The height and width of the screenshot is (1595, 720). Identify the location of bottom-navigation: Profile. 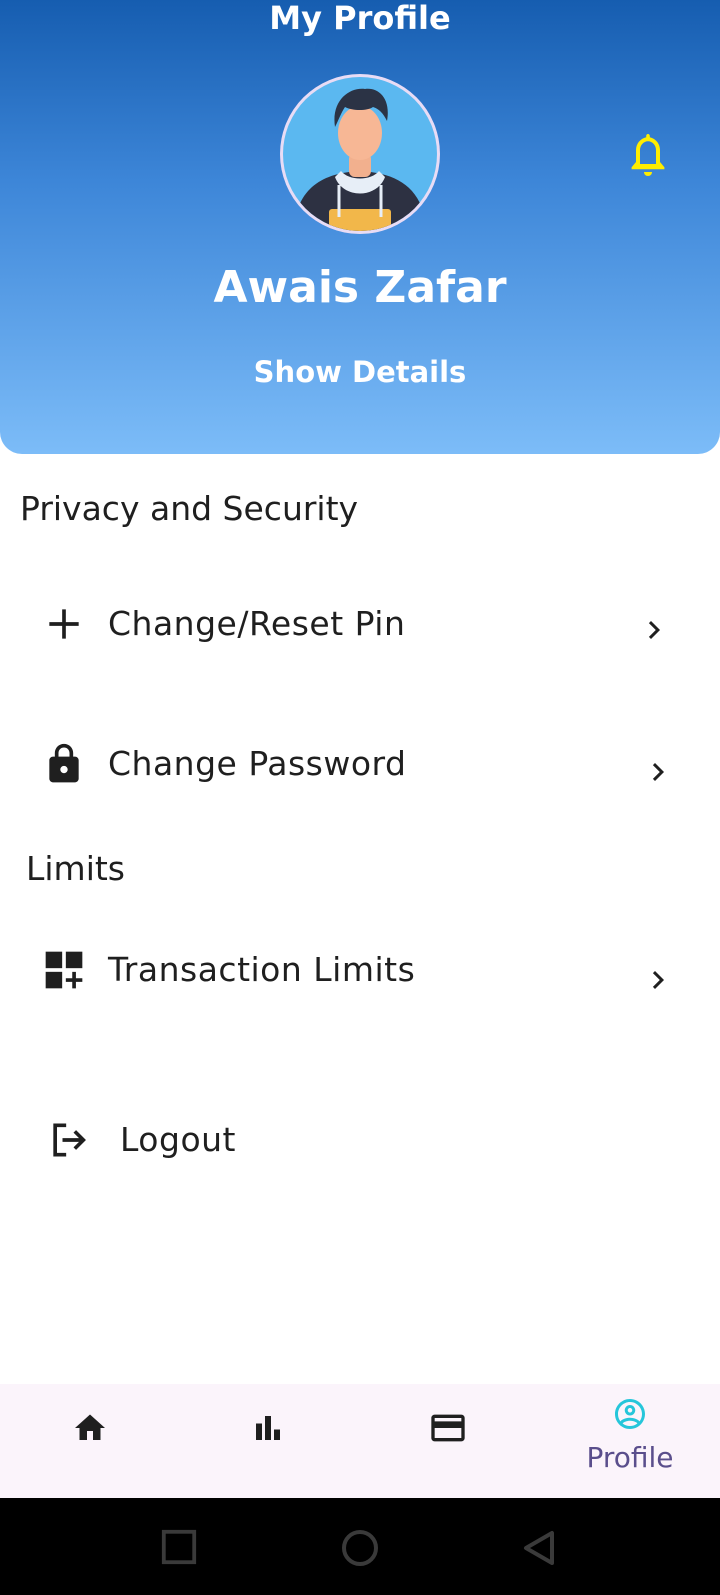
(360, 1441).